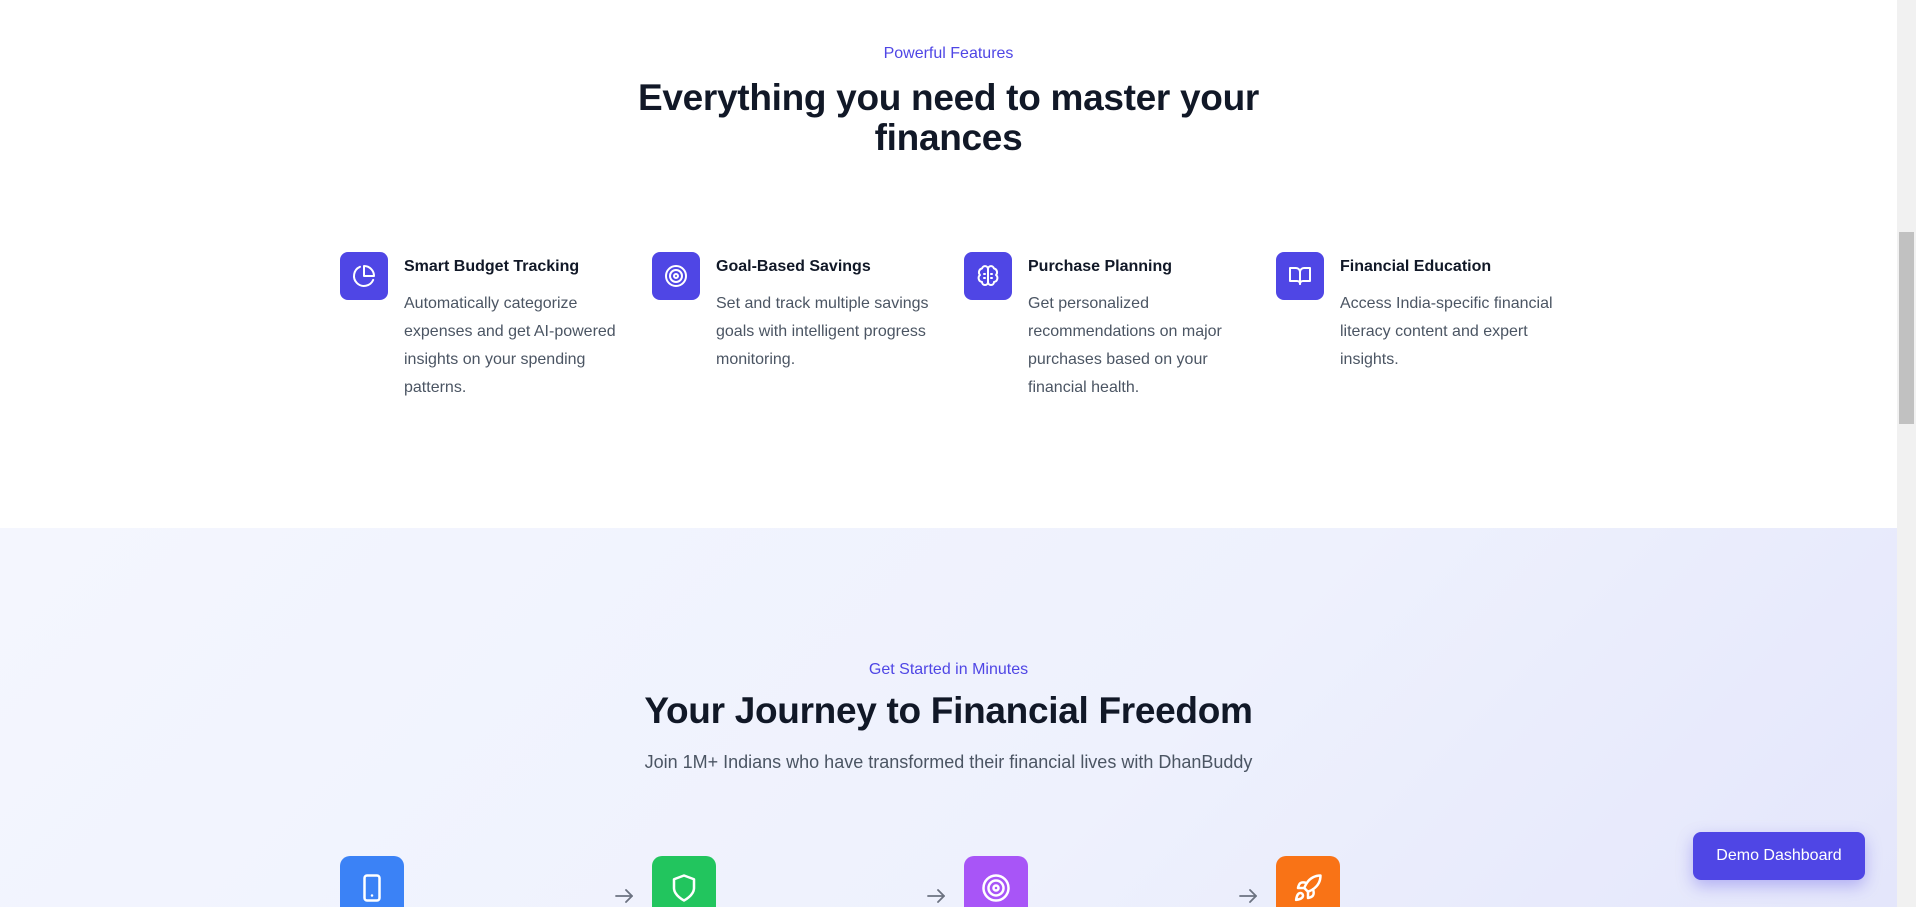 Image resolution: width=1916 pixels, height=907 pixels. Describe the element at coordinates (948, 669) in the screenshot. I see `journey-eyebrow: Get Started in Minutes` at that location.